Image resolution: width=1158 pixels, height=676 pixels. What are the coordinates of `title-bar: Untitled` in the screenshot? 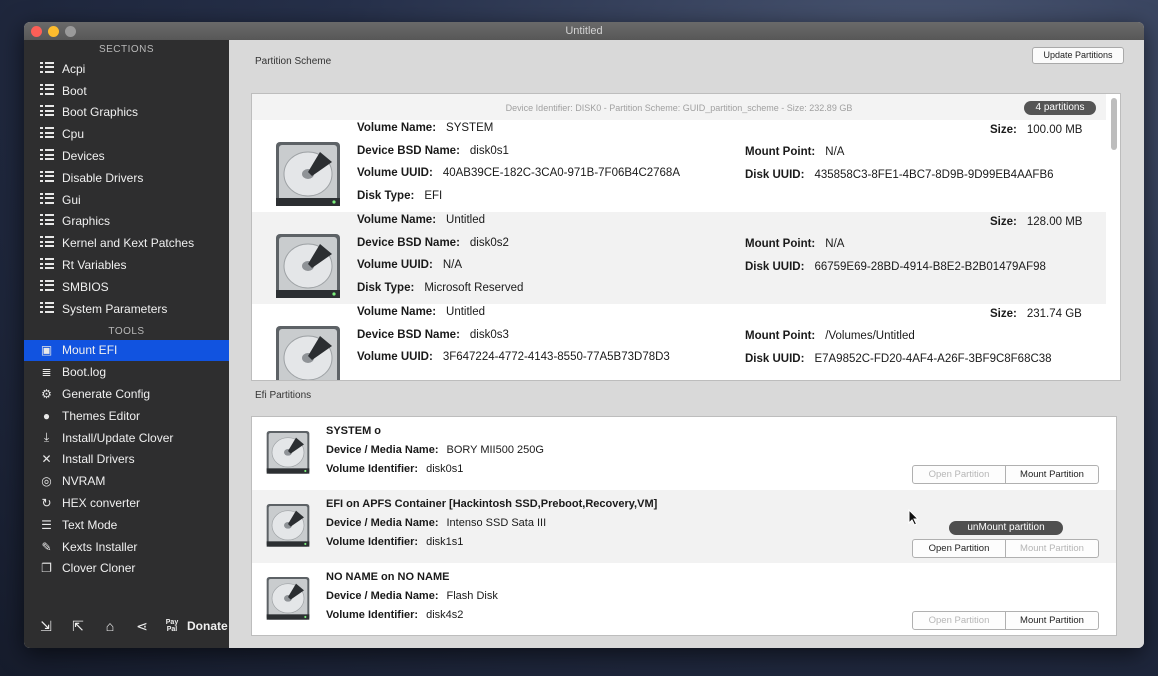 It's located at (584, 31).